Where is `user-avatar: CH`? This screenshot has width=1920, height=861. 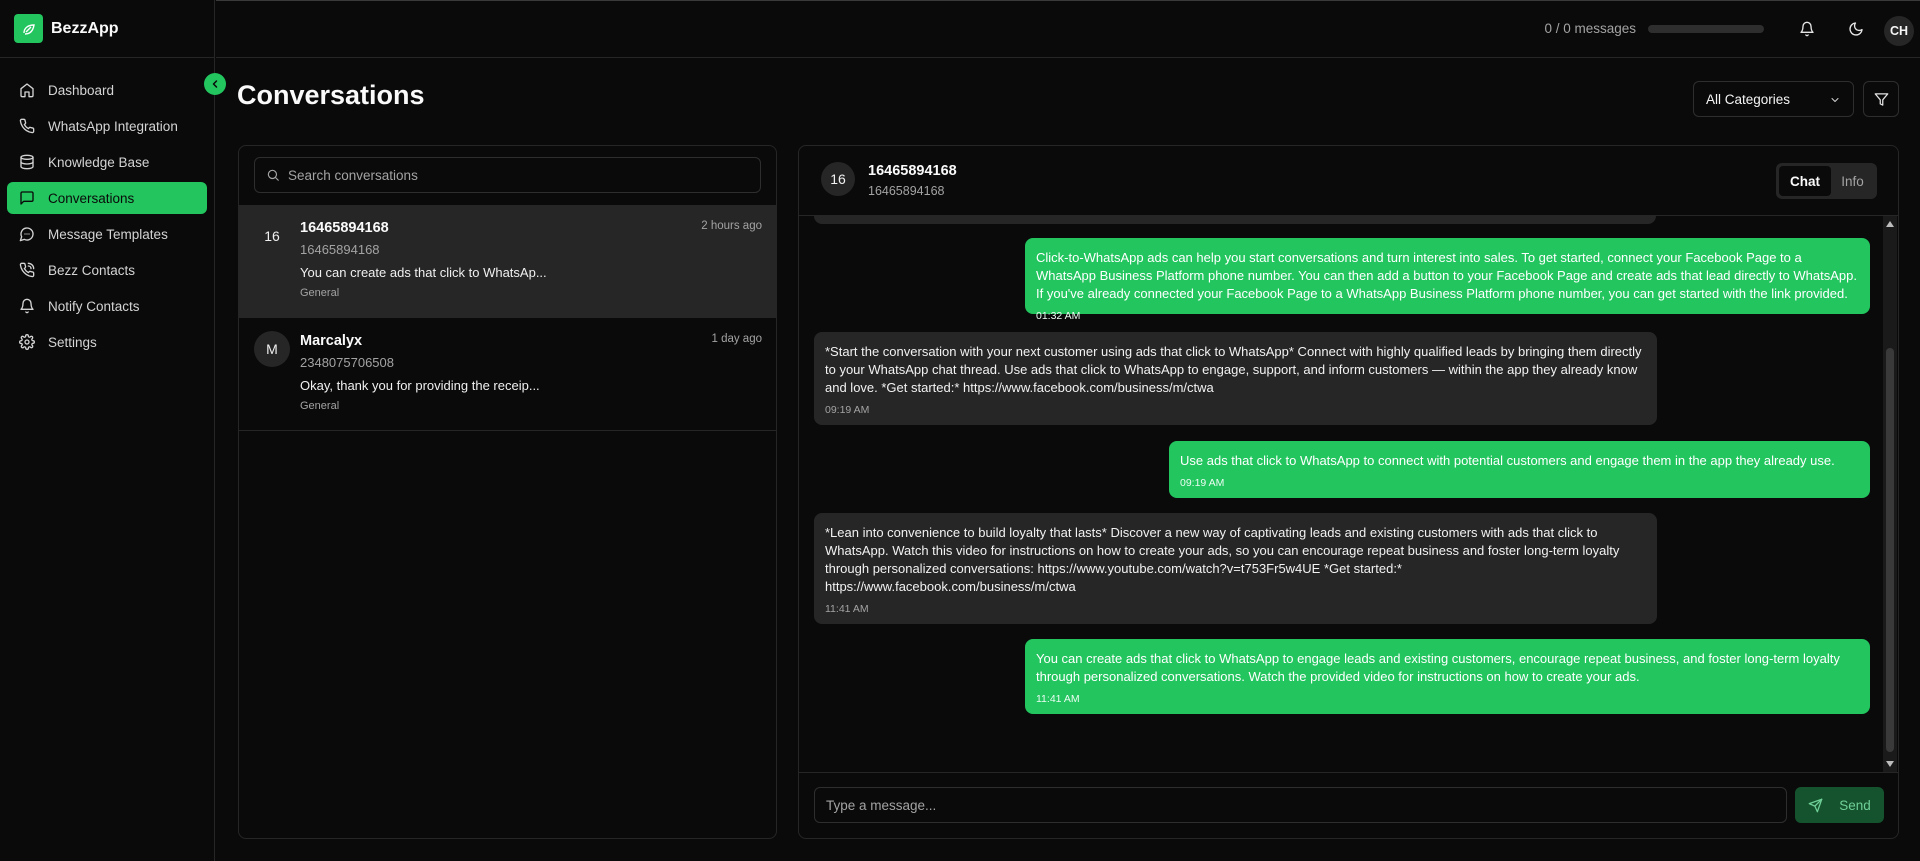 user-avatar: CH is located at coordinates (1899, 31).